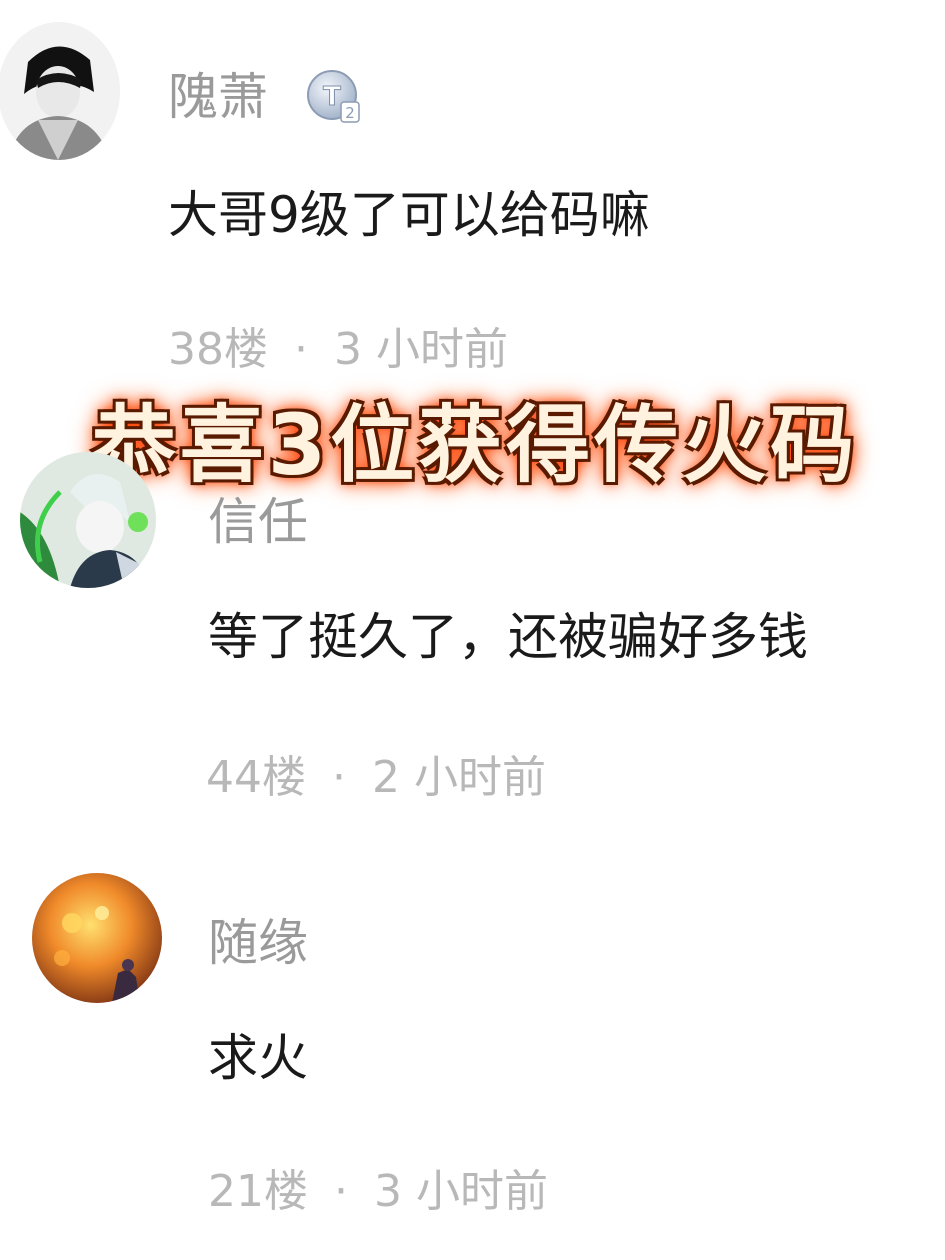  Describe the element at coordinates (475, 444) in the screenshot. I see `congrats-banner: 恭喜3位获得传火码` at that location.